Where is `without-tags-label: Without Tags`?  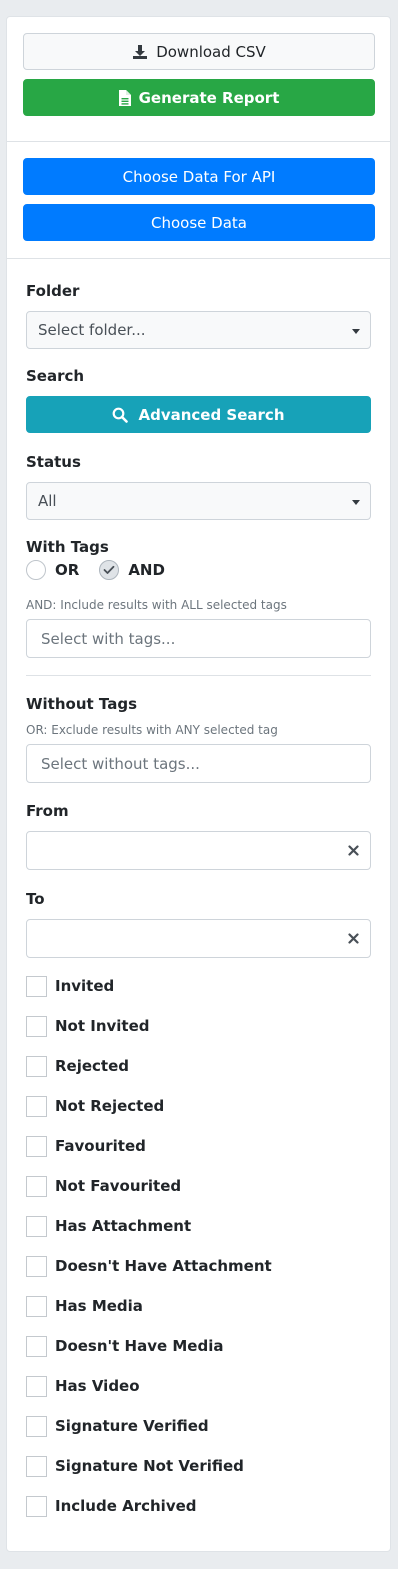 without-tags-label: Without Tags is located at coordinates (81, 704).